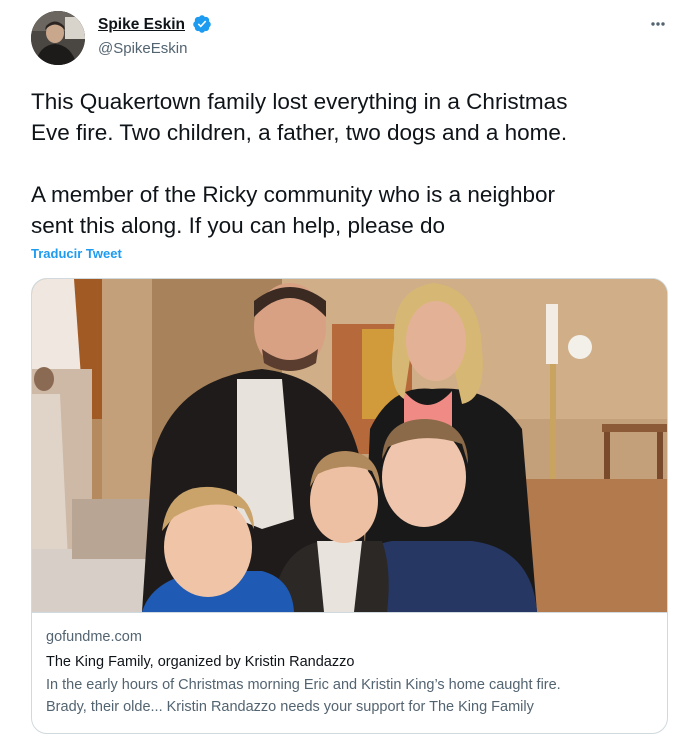 The width and height of the screenshot is (700, 745). What do you see at coordinates (141, 25) in the screenshot?
I see `author-name: Spike Eskin` at bounding box center [141, 25].